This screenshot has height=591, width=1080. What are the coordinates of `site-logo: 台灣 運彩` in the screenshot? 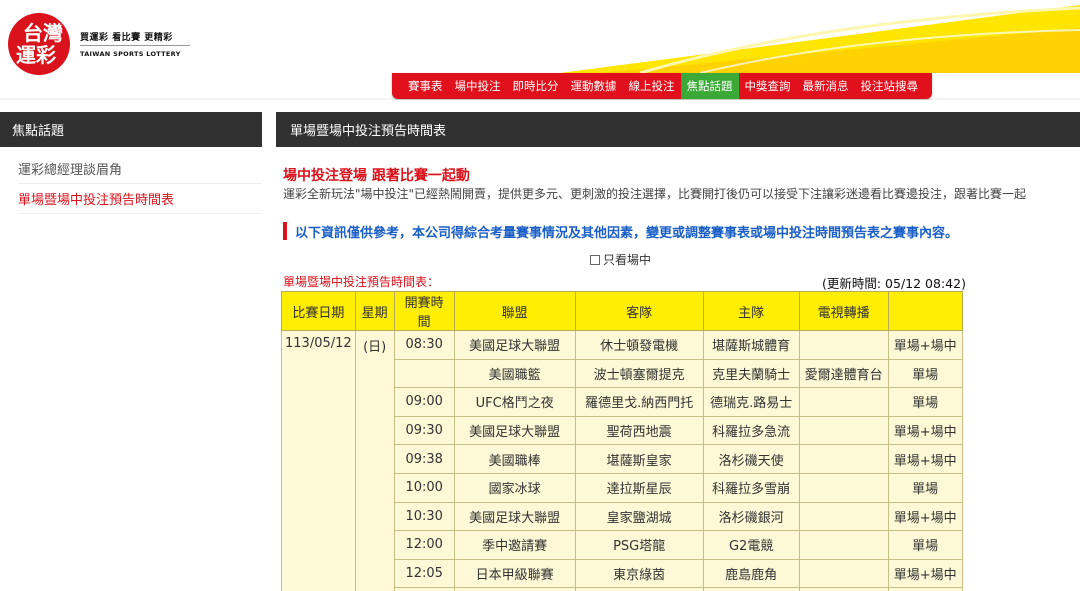 It's located at (39, 44).